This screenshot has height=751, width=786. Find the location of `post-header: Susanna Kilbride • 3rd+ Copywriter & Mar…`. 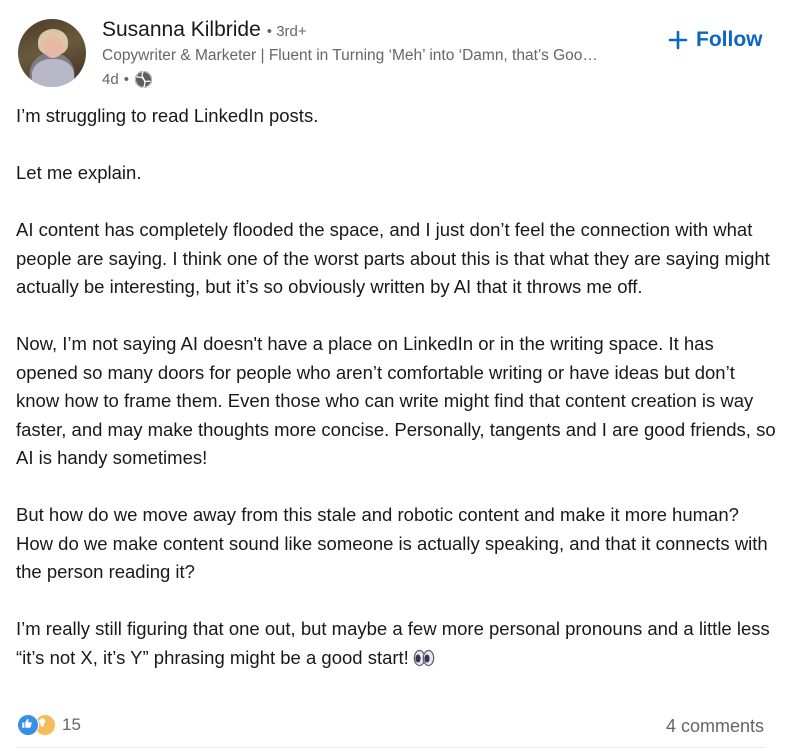

post-header: Susanna Kilbride • 3rd+ Copywriter & Mar… is located at coordinates (393, 50).